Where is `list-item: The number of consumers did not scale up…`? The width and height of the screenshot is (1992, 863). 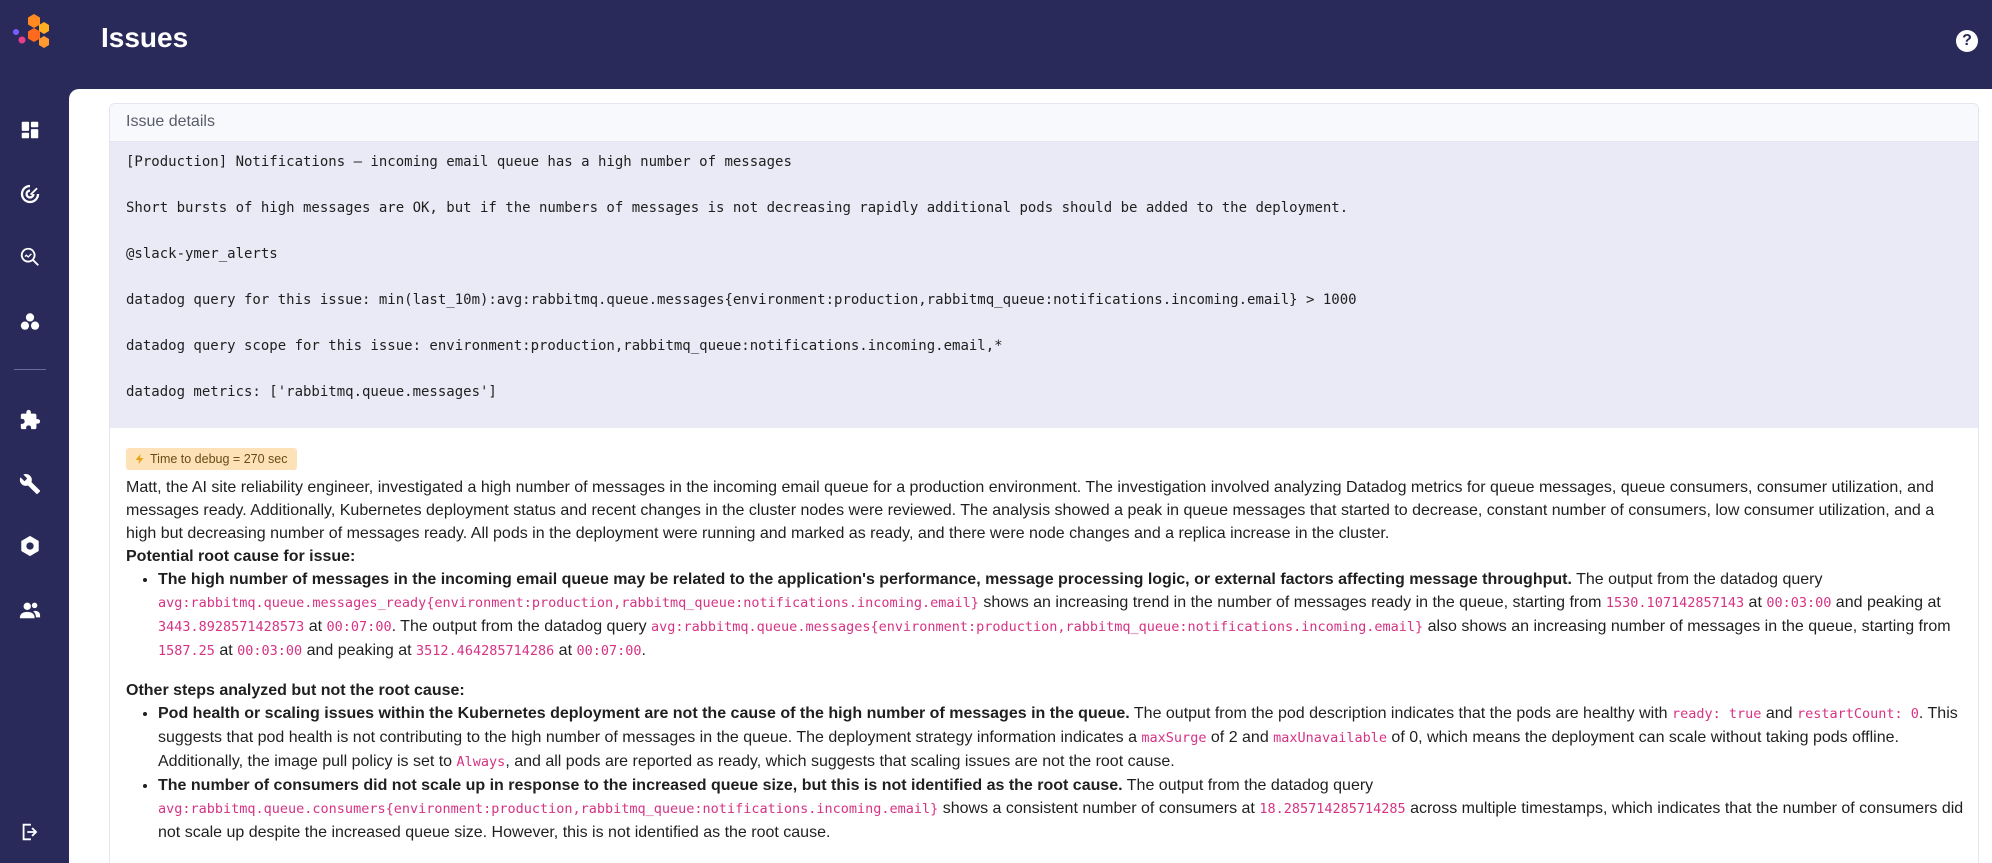 list-item: The number of consumers did not scale up… is located at coordinates (1062, 809).